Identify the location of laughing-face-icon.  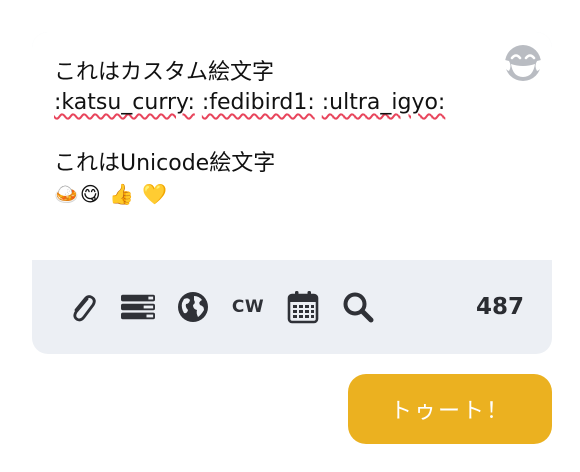
(523, 63).